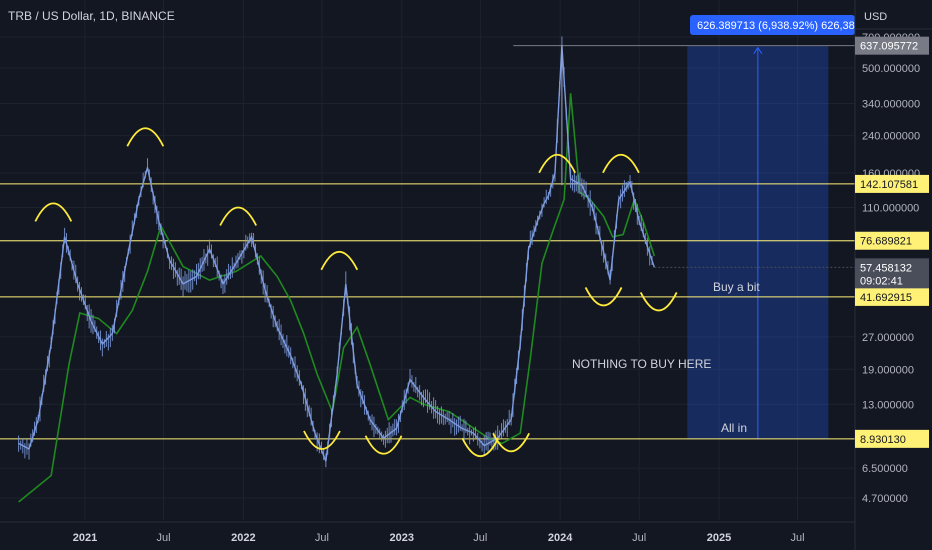  What do you see at coordinates (780, 26) in the screenshot?
I see `measure-label-text: 626.389713 (6,938.92%) 626,389,` at bounding box center [780, 26].